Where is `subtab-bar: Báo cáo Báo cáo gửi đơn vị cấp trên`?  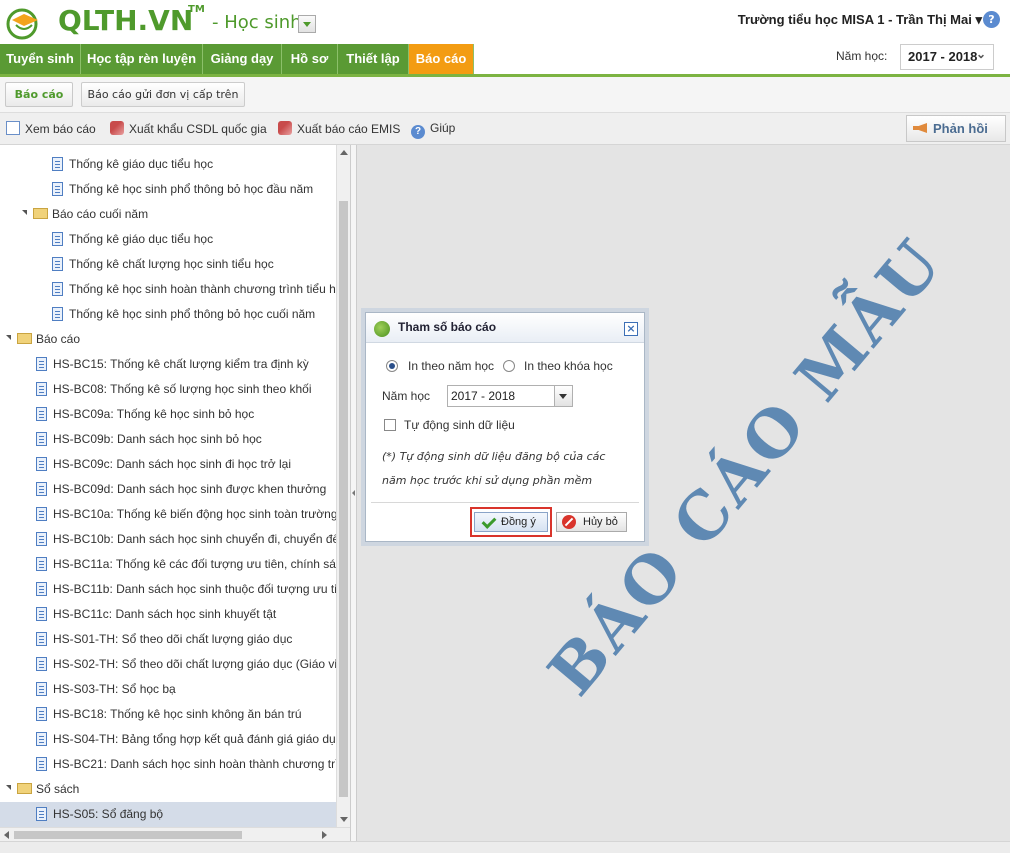 subtab-bar: Báo cáo Báo cáo gửi đơn vị cấp trên is located at coordinates (505, 95).